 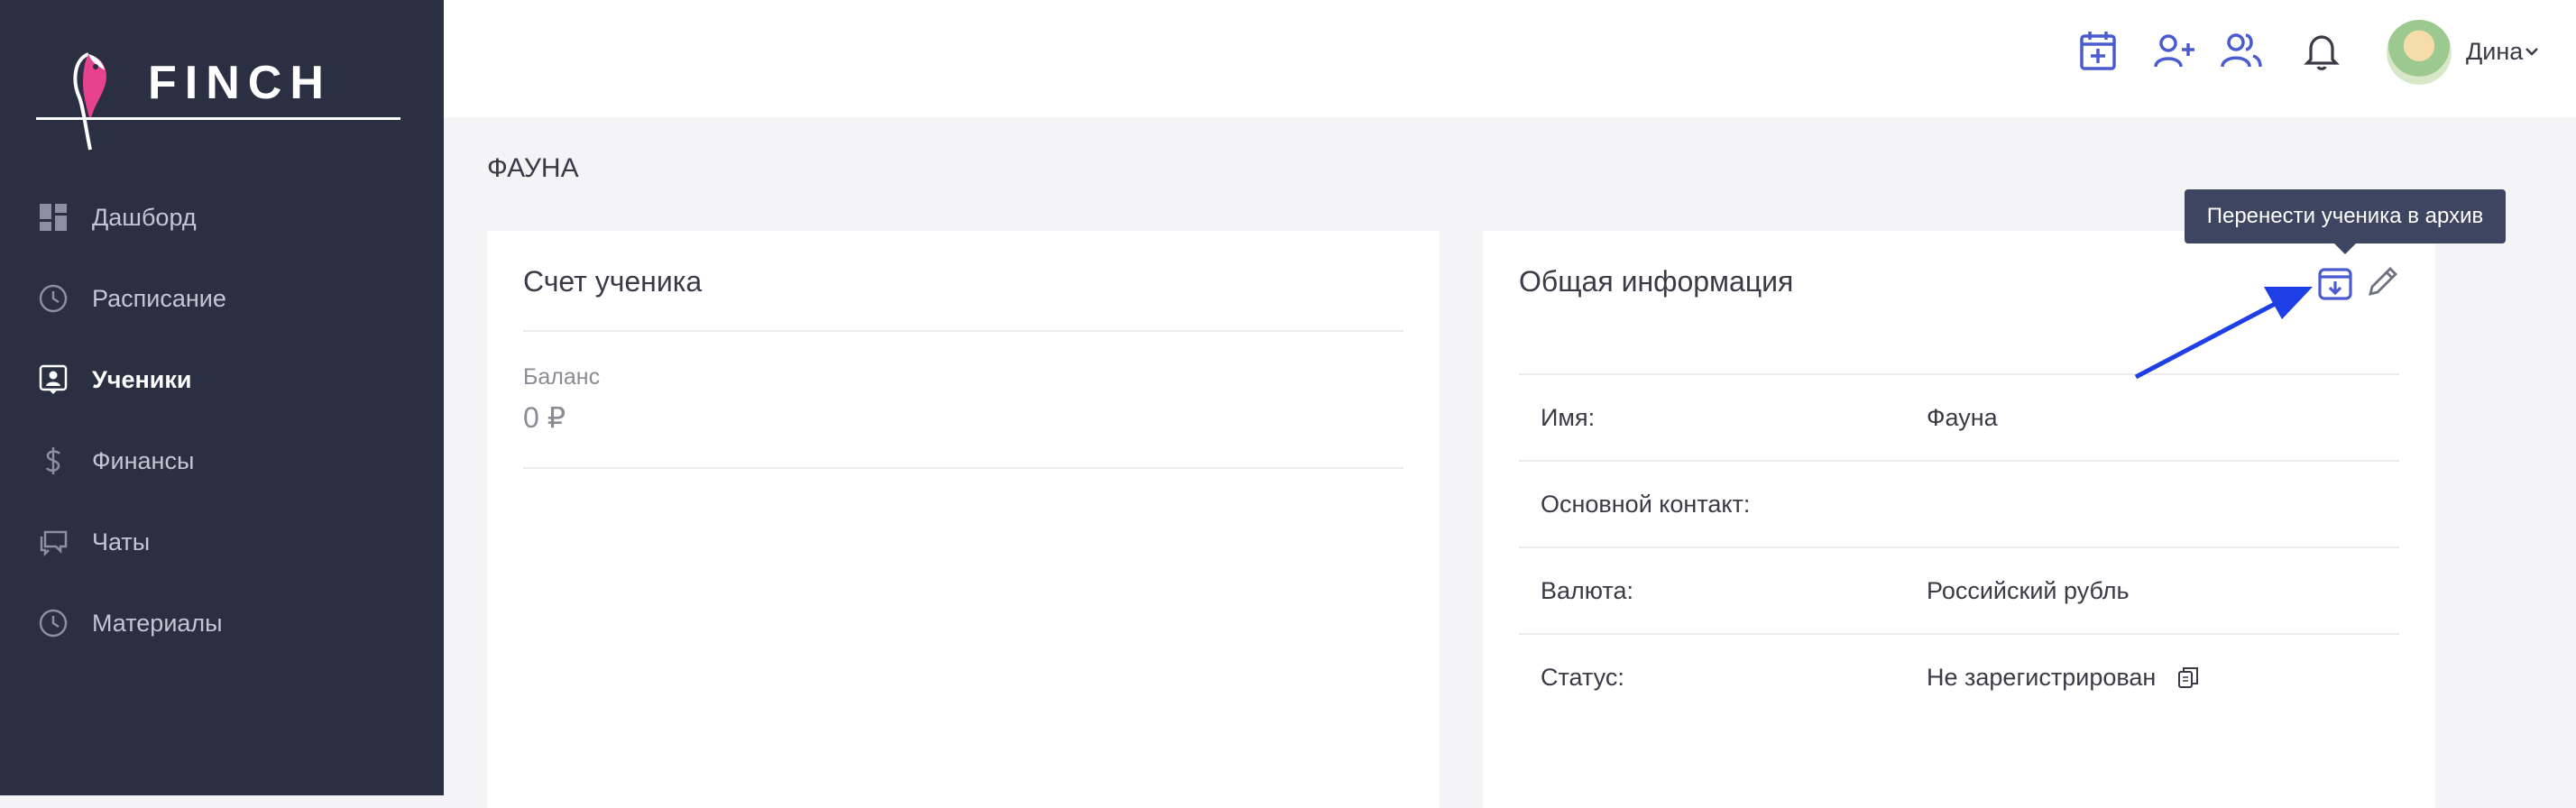 I want to click on brand-name: FINCH, so click(x=240, y=83).